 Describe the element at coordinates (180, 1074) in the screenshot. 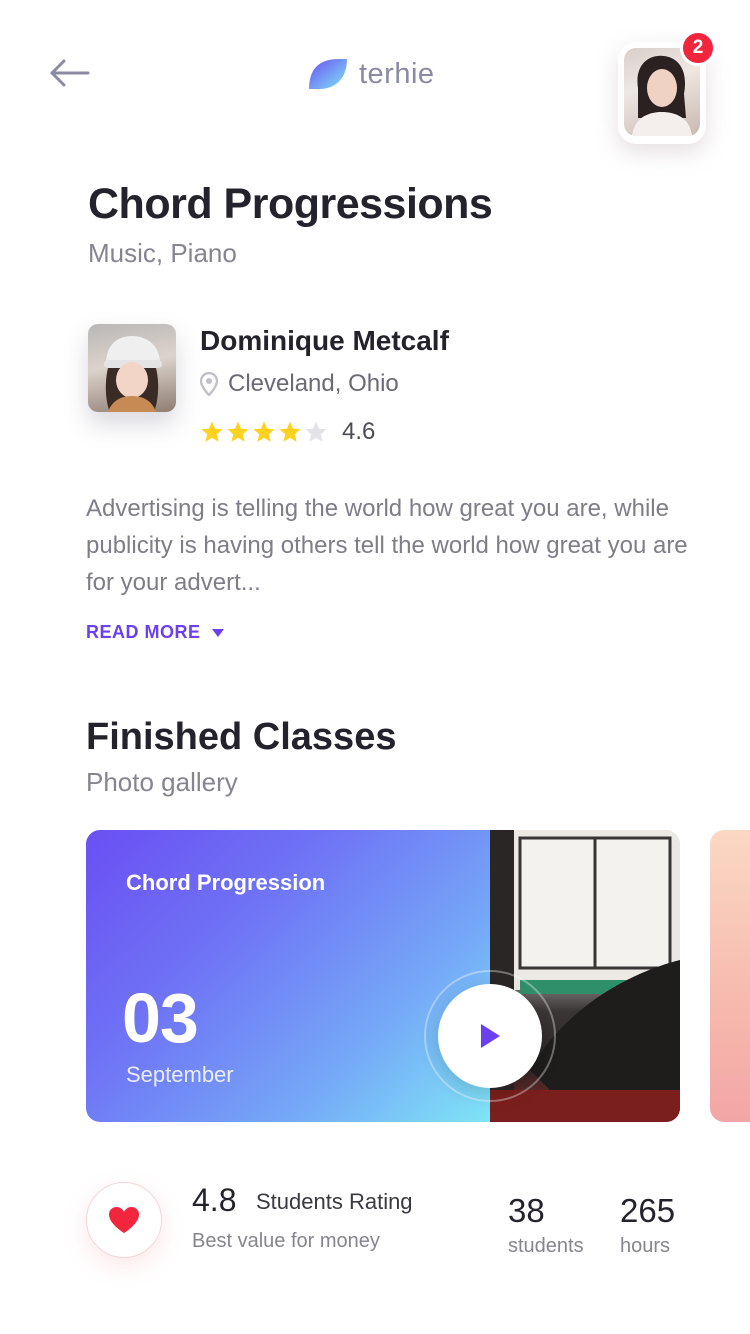

I see `class-card-month: September` at that location.